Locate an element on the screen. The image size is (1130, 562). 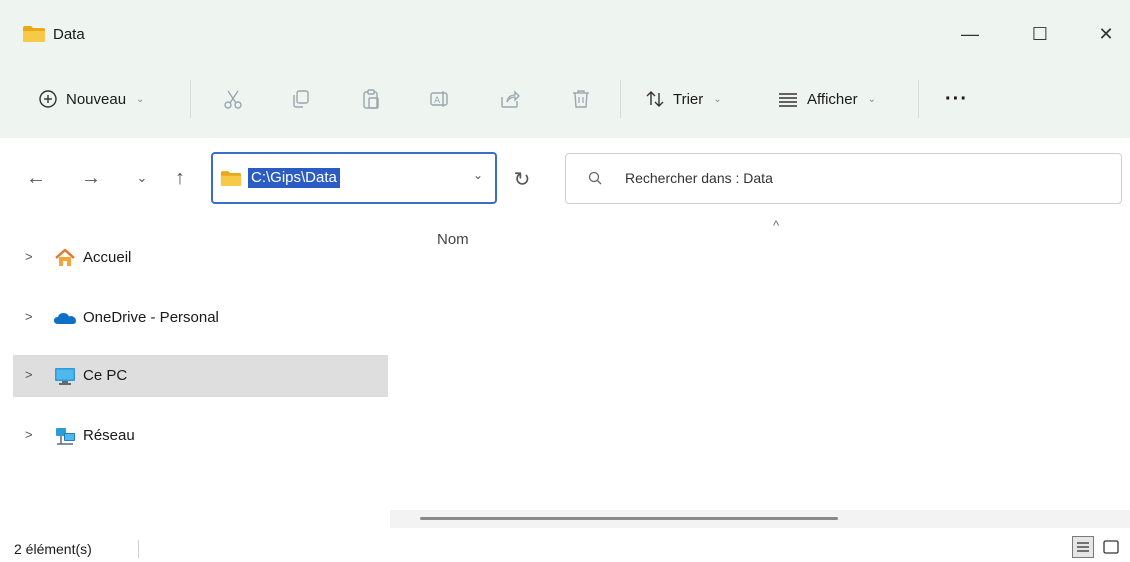
cut-button is located at coordinates (233, 99).